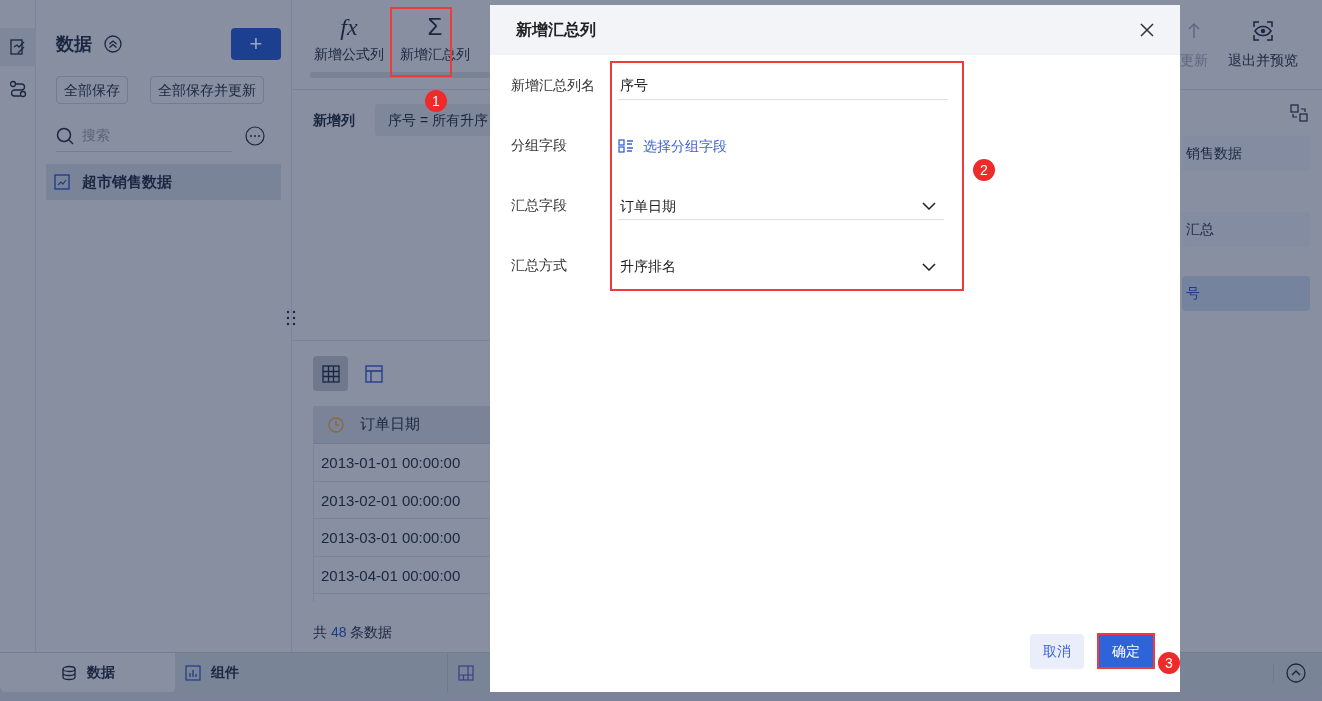 The height and width of the screenshot is (701, 1322). I want to click on bottom-tab: 数据, so click(87, 672).